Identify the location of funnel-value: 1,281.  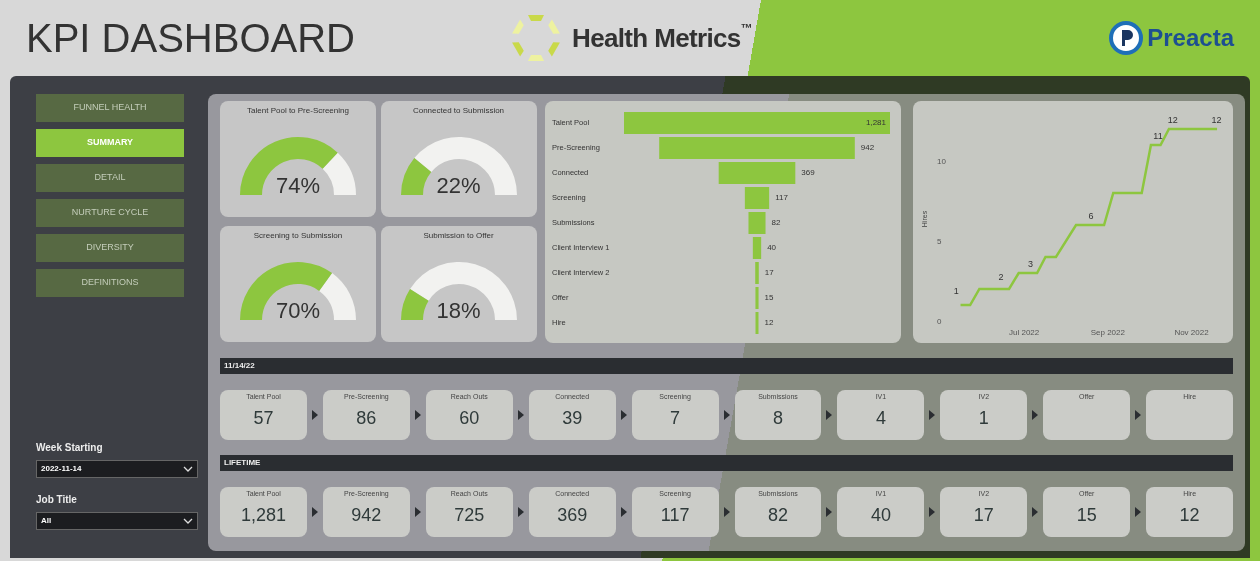
(875, 122).